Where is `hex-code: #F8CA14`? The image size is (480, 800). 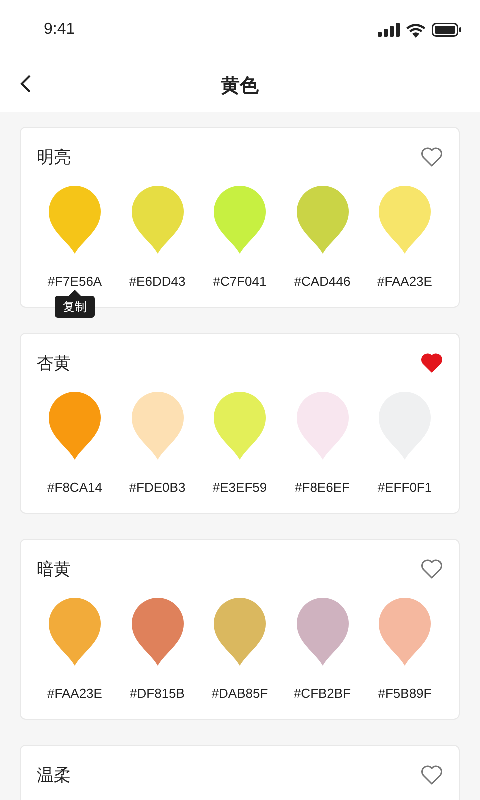
hex-code: #F8CA14 is located at coordinates (75, 487).